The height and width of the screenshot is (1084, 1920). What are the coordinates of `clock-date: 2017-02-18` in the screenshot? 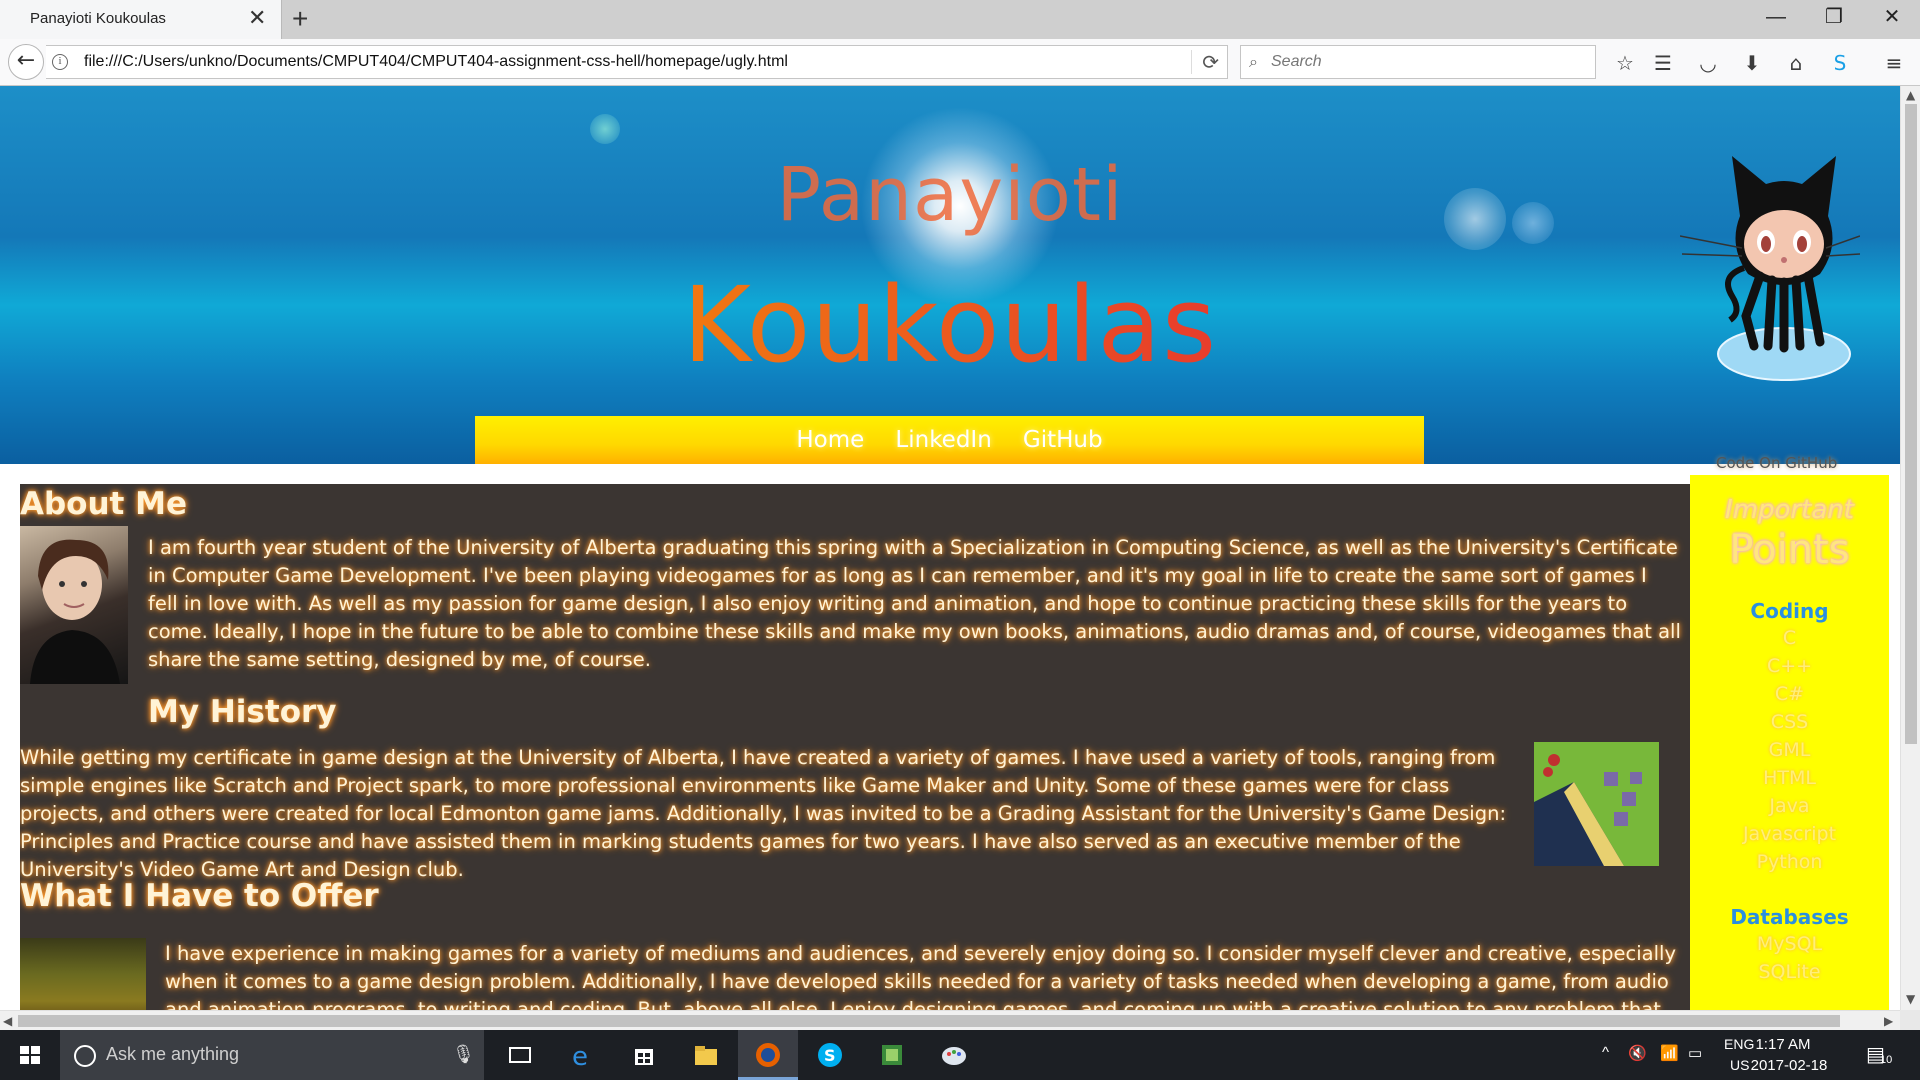 It's located at (1789, 1065).